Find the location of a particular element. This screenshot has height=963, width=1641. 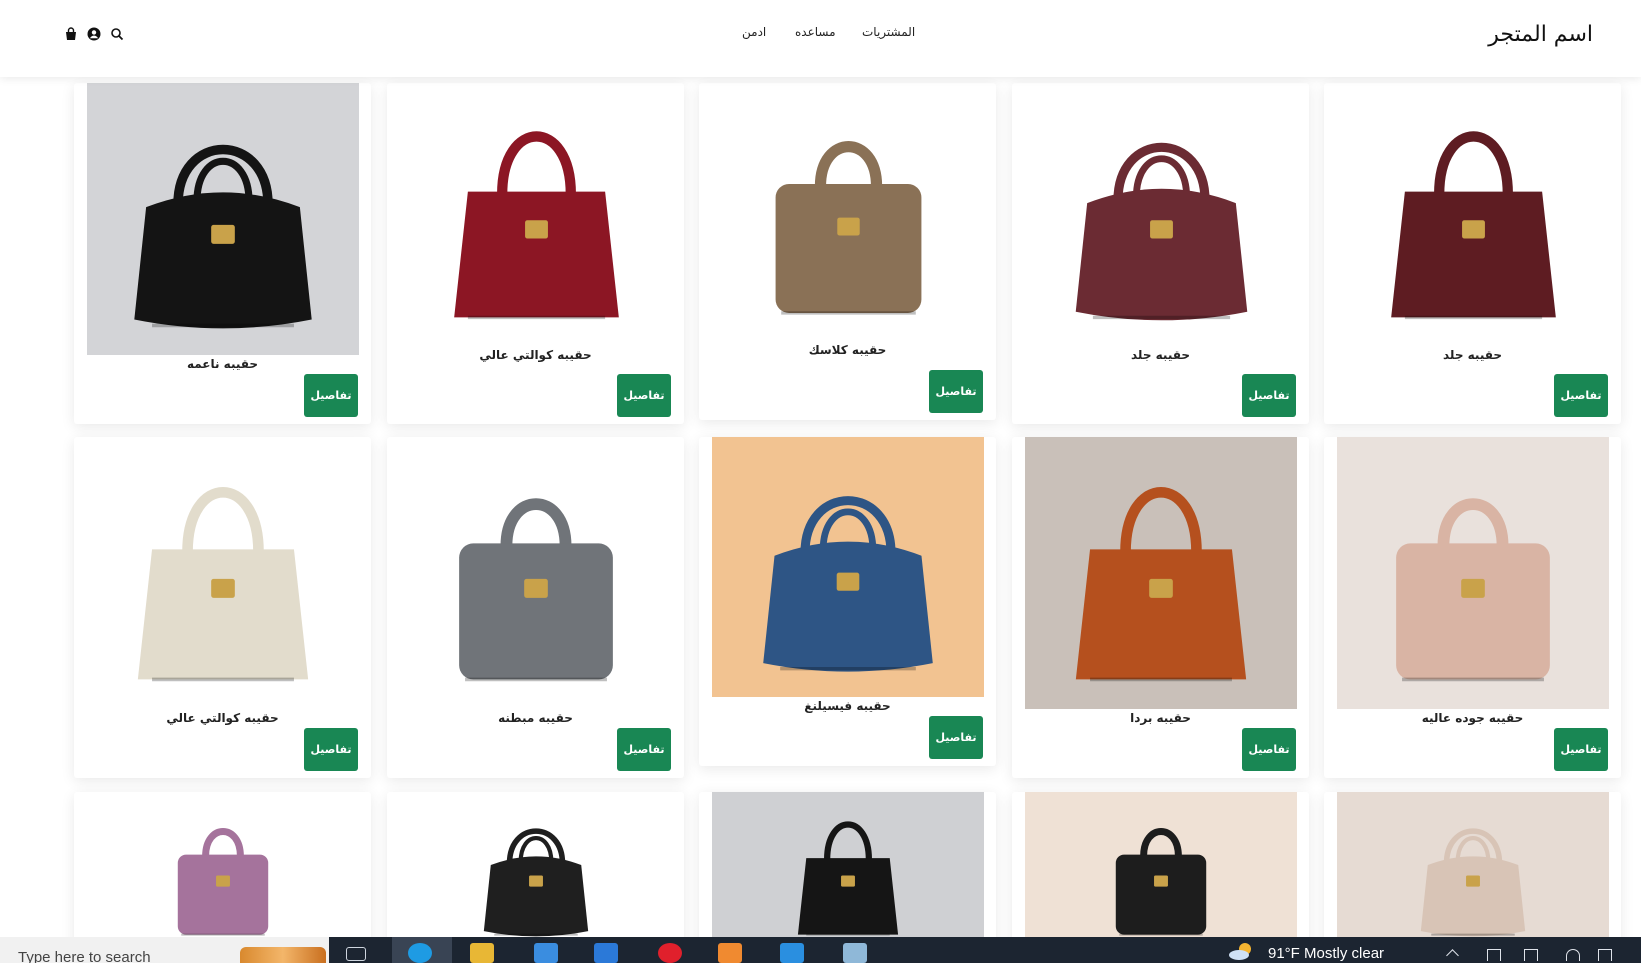

nav-purchases: المشتريات is located at coordinates (888, 32).